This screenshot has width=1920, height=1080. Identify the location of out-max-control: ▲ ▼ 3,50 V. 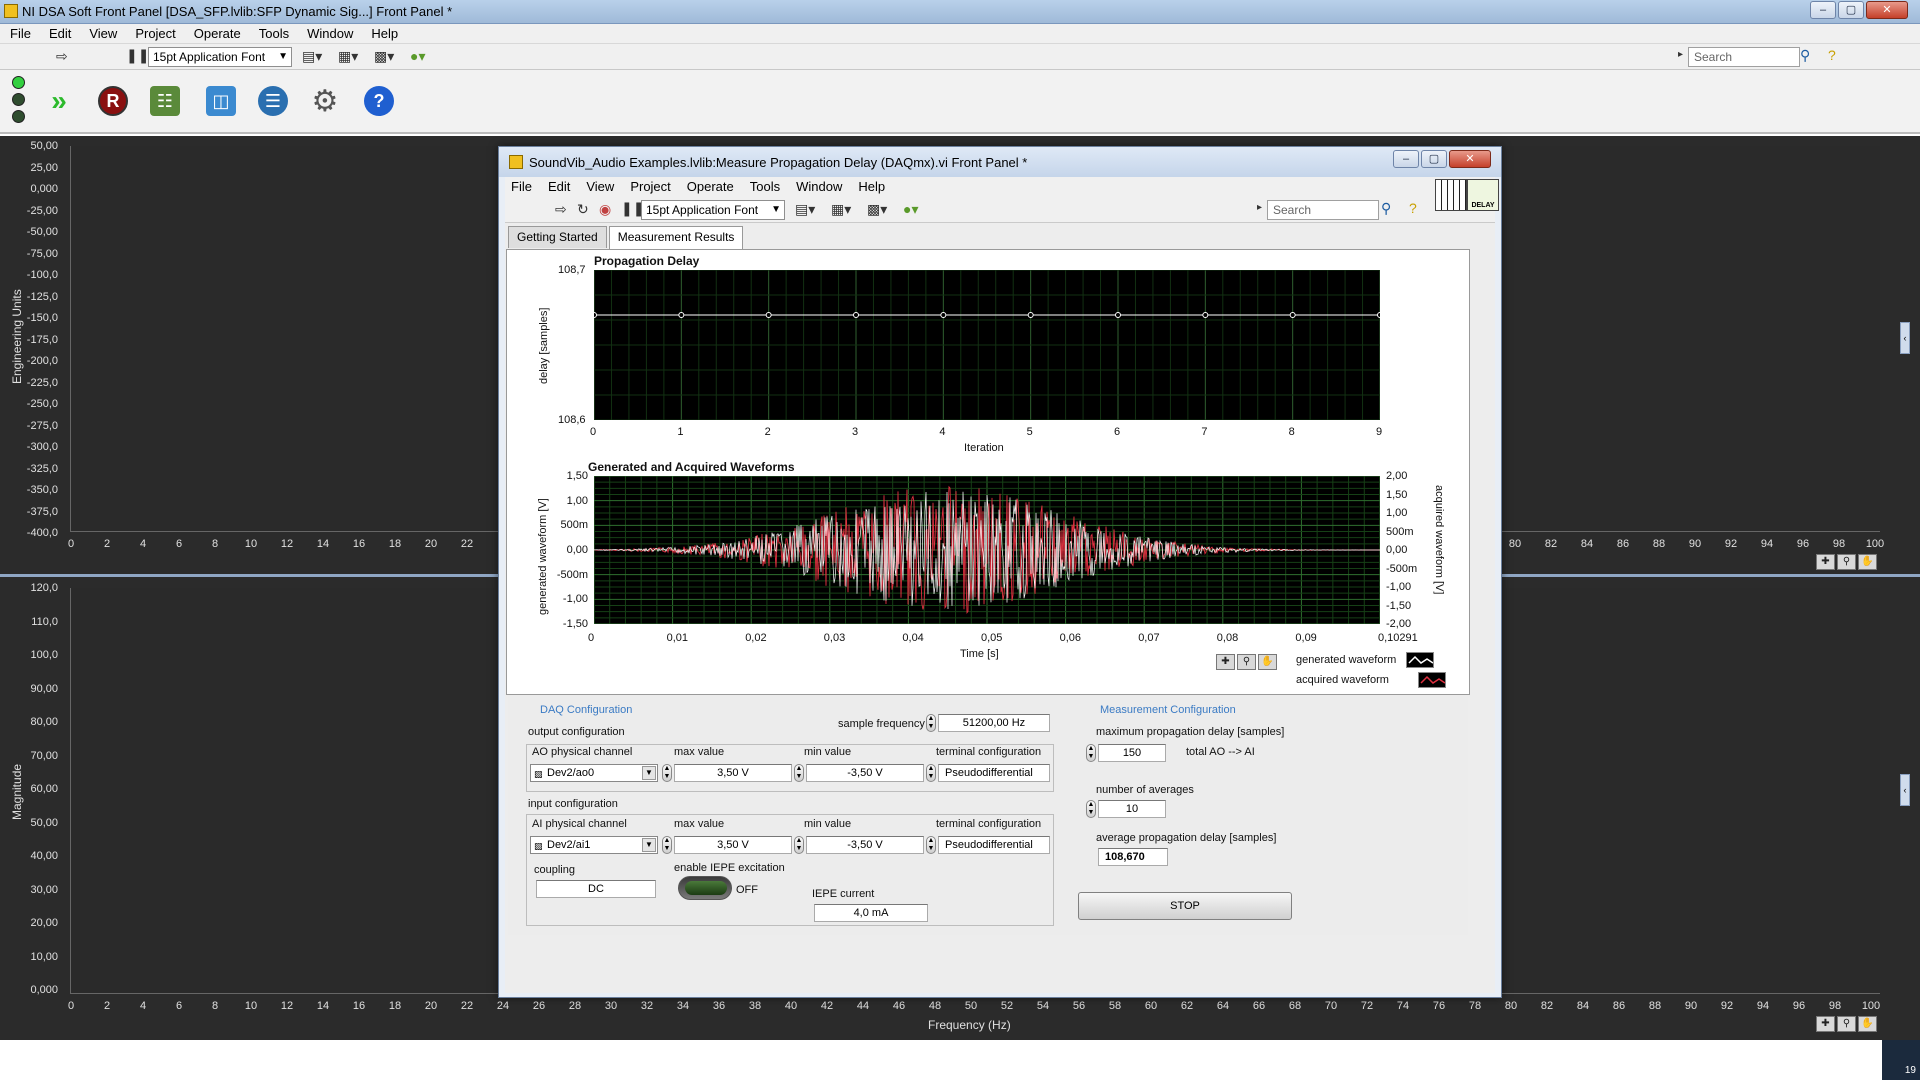
(727, 773).